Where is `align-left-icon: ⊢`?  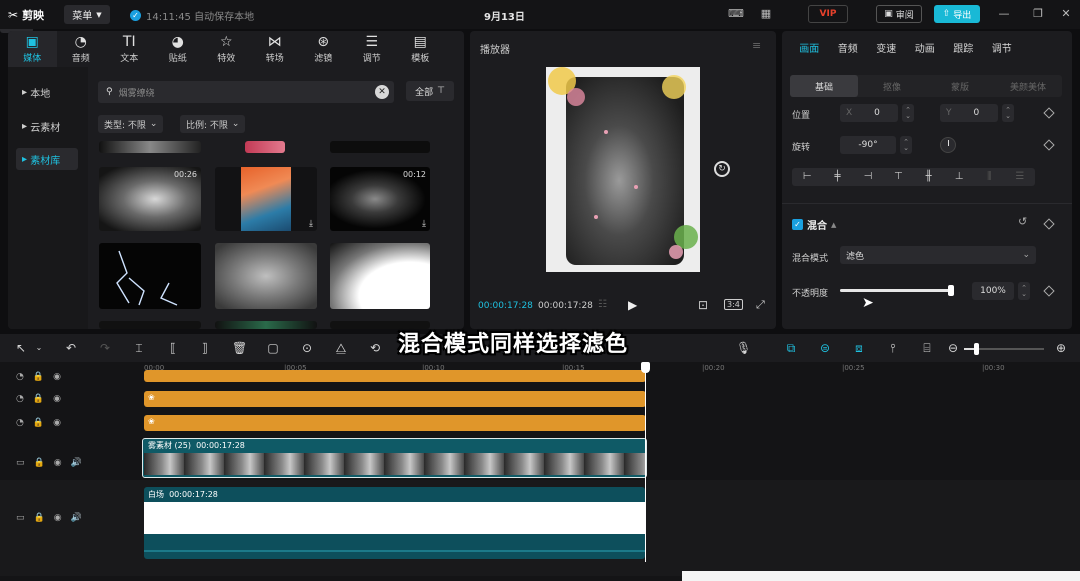 align-left-icon: ⊢ is located at coordinates (807, 177).